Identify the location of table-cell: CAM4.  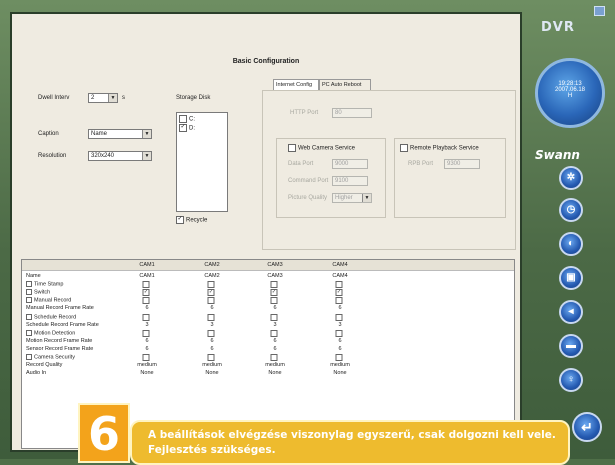
(339, 276).